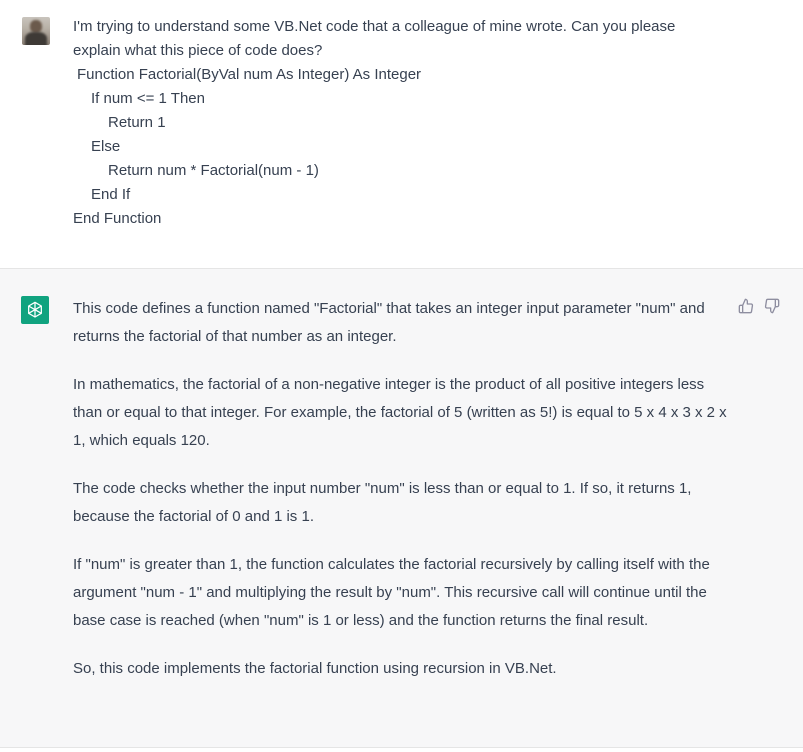 The width and height of the screenshot is (803, 752). What do you see at coordinates (759, 306) in the screenshot?
I see `feedback-buttons` at bounding box center [759, 306].